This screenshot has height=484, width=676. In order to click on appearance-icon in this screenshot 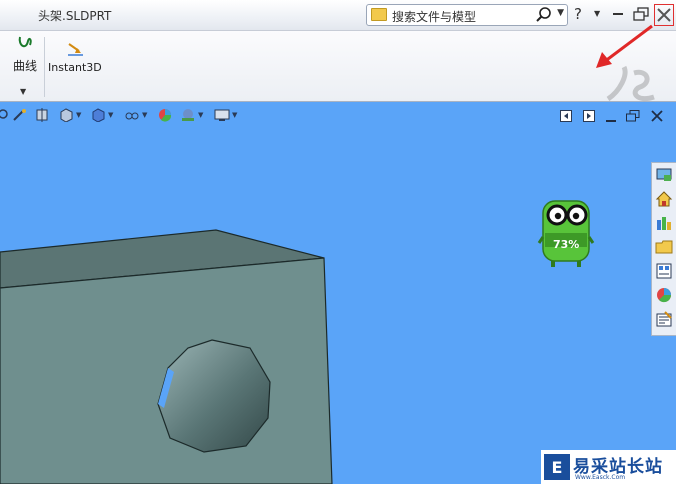, I will do `click(165, 115)`.